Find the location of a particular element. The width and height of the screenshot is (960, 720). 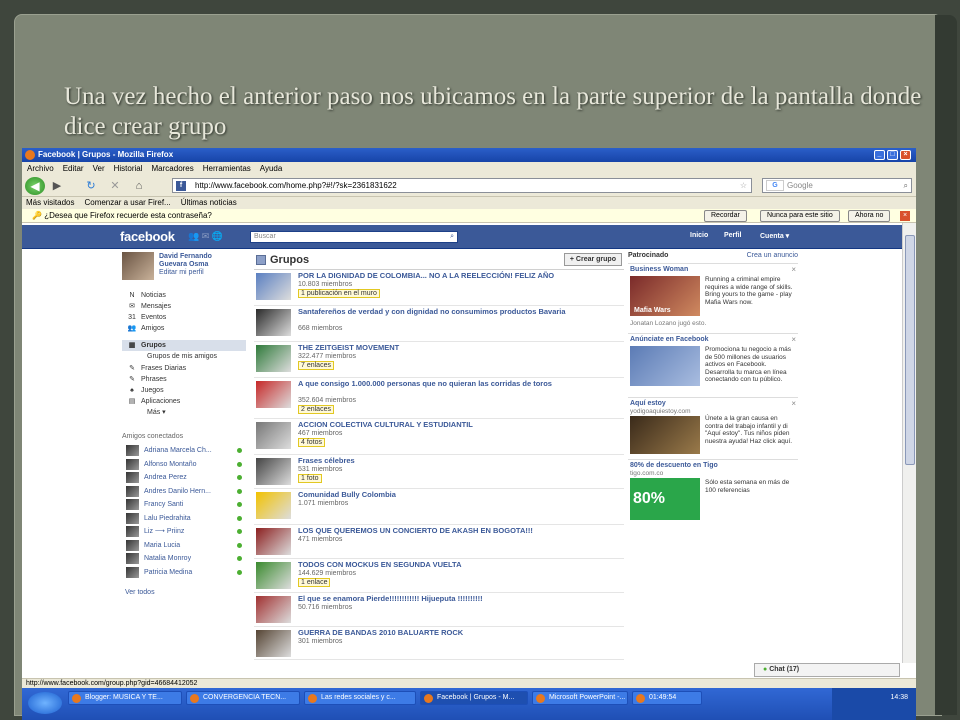

scrollbar-thumb is located at coordinates (910, 350).